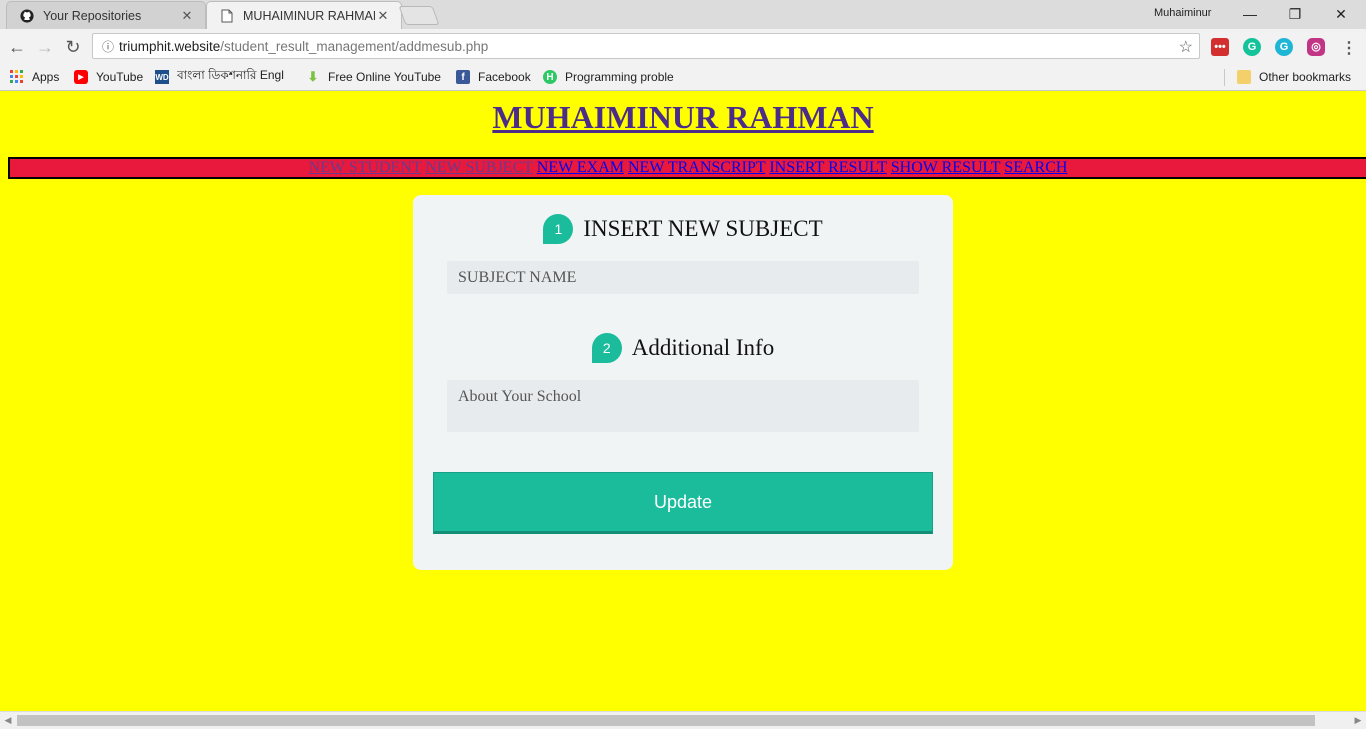 The width and height of the screenshot is (1366, 729). What do you see at coordinates (1250, 14) in the screenshot?
I see `minimize-icon: —` at bounding box center [1250, 14].